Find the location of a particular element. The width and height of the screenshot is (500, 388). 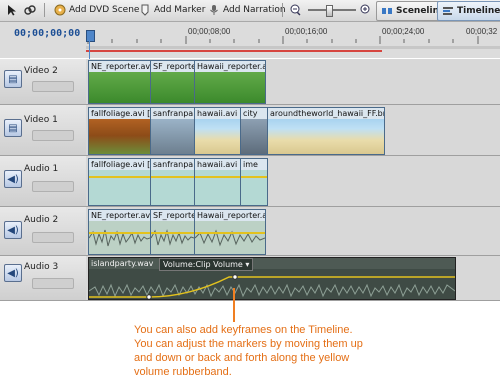

add-narration-button: Add Narration is located at coordinates (247, 10).